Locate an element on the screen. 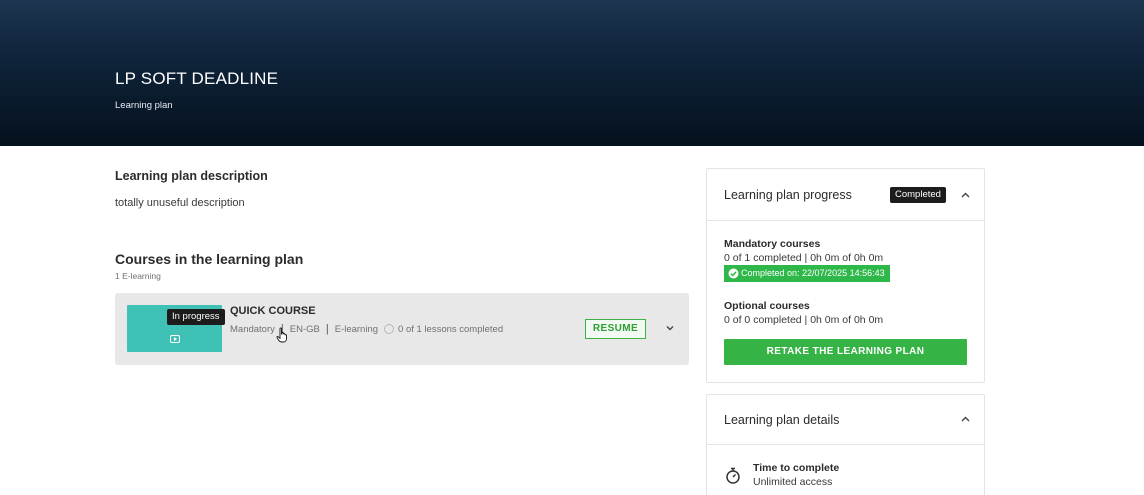 The height and width of the screenshot is (495, 1144). page-title: LP SOFT DEADLINE is located at coordinates (197, 78).